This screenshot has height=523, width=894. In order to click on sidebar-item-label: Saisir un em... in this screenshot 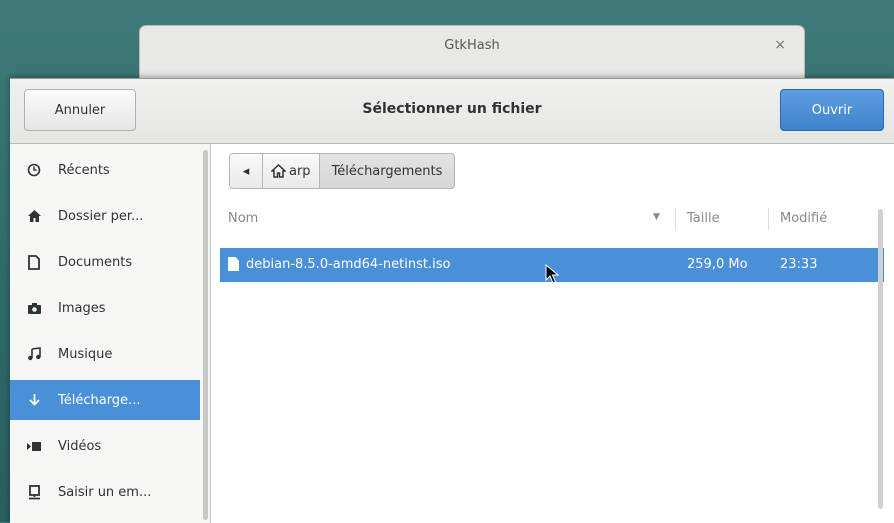, I will do `click(105, 492)`.